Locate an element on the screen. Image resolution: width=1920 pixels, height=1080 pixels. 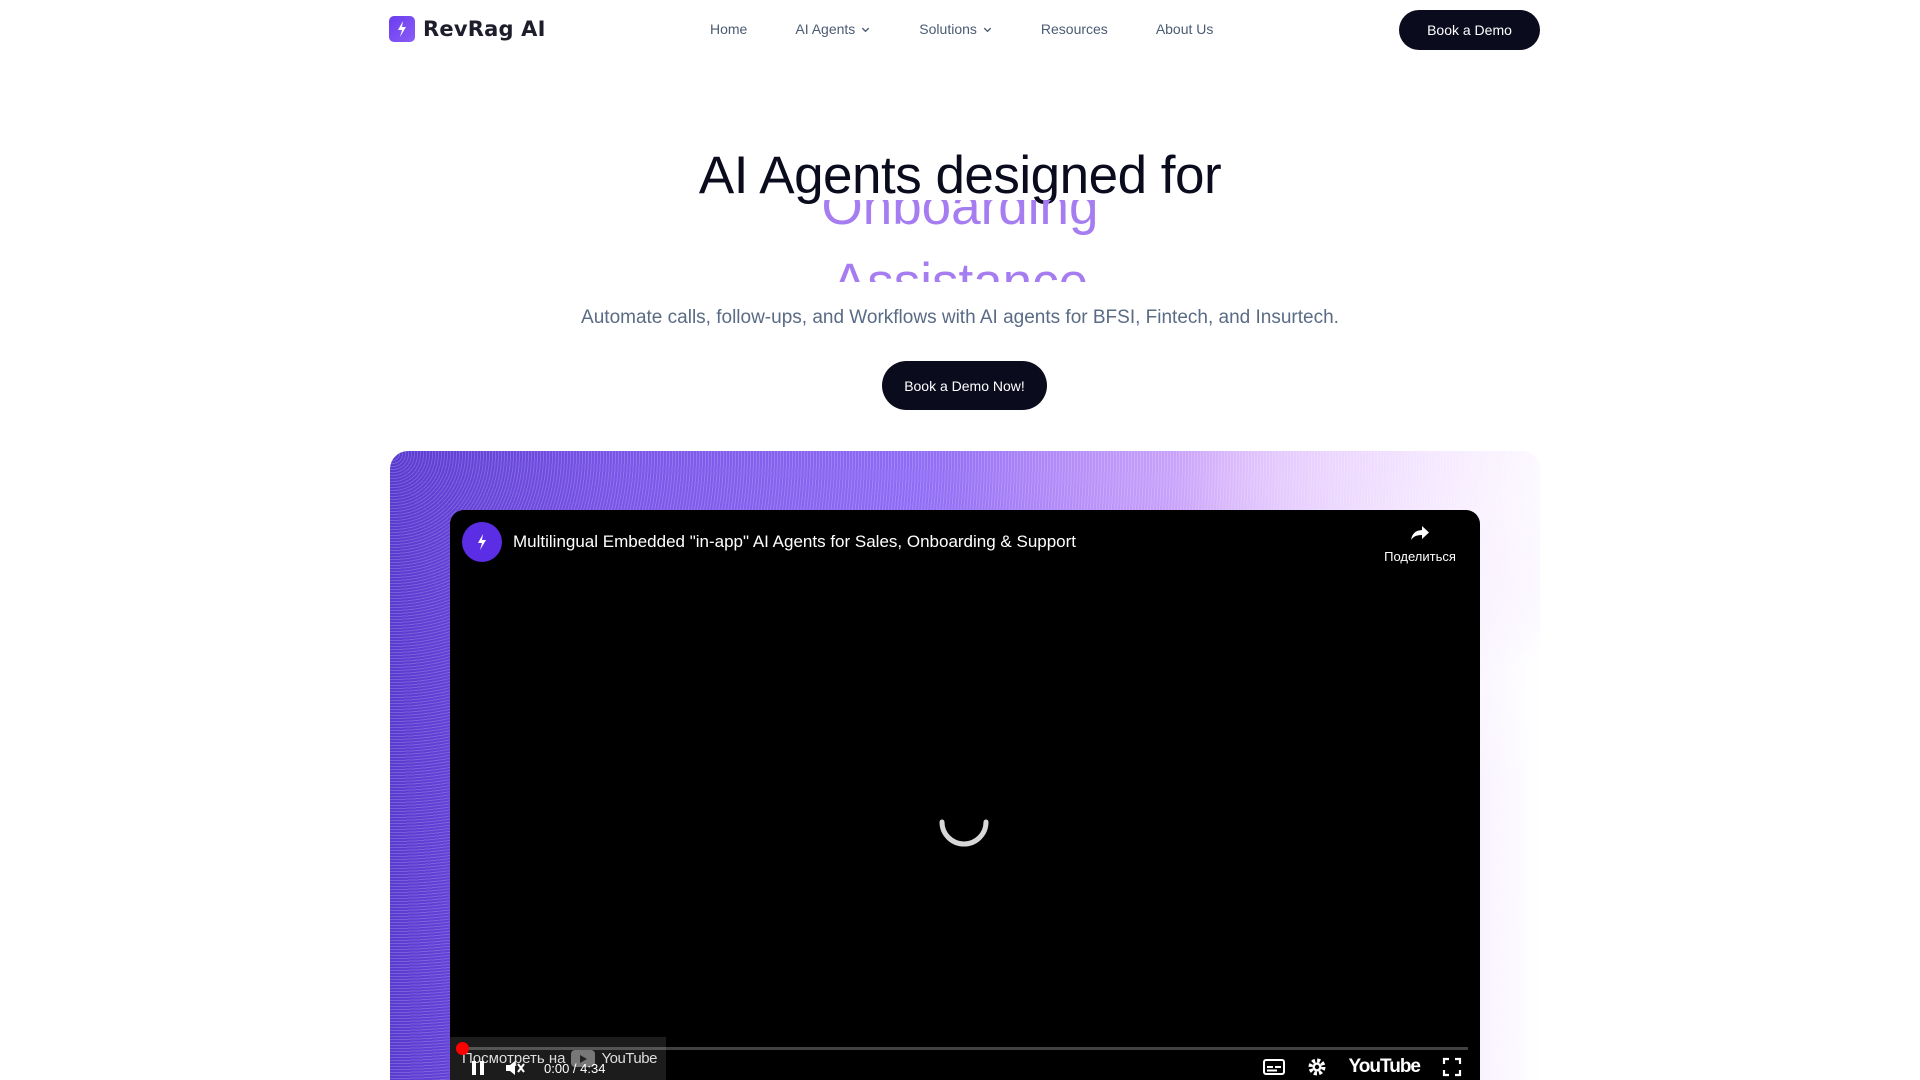
scrubber-handle is located at coordinates (462, 1048).